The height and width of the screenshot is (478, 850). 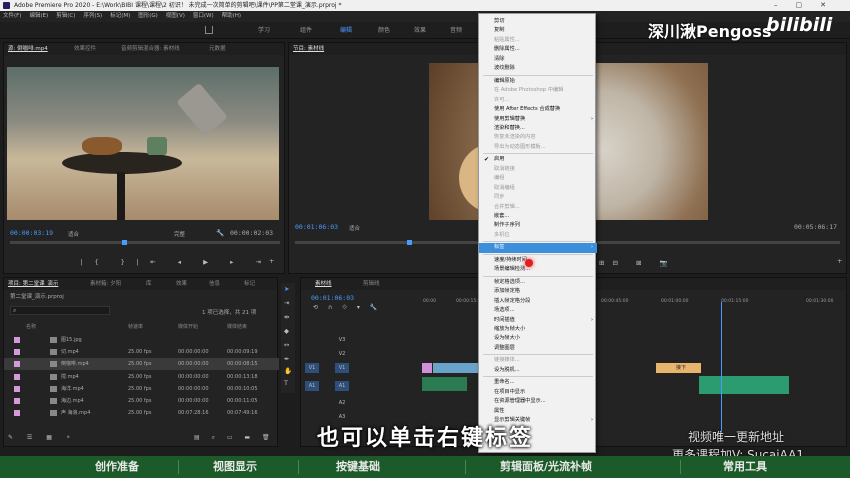 What do you see at coordinates (33, 284) in the screenshot?
I see `tab-project: 项目: 第二堂课_演示` at bounding box center [33, 284].